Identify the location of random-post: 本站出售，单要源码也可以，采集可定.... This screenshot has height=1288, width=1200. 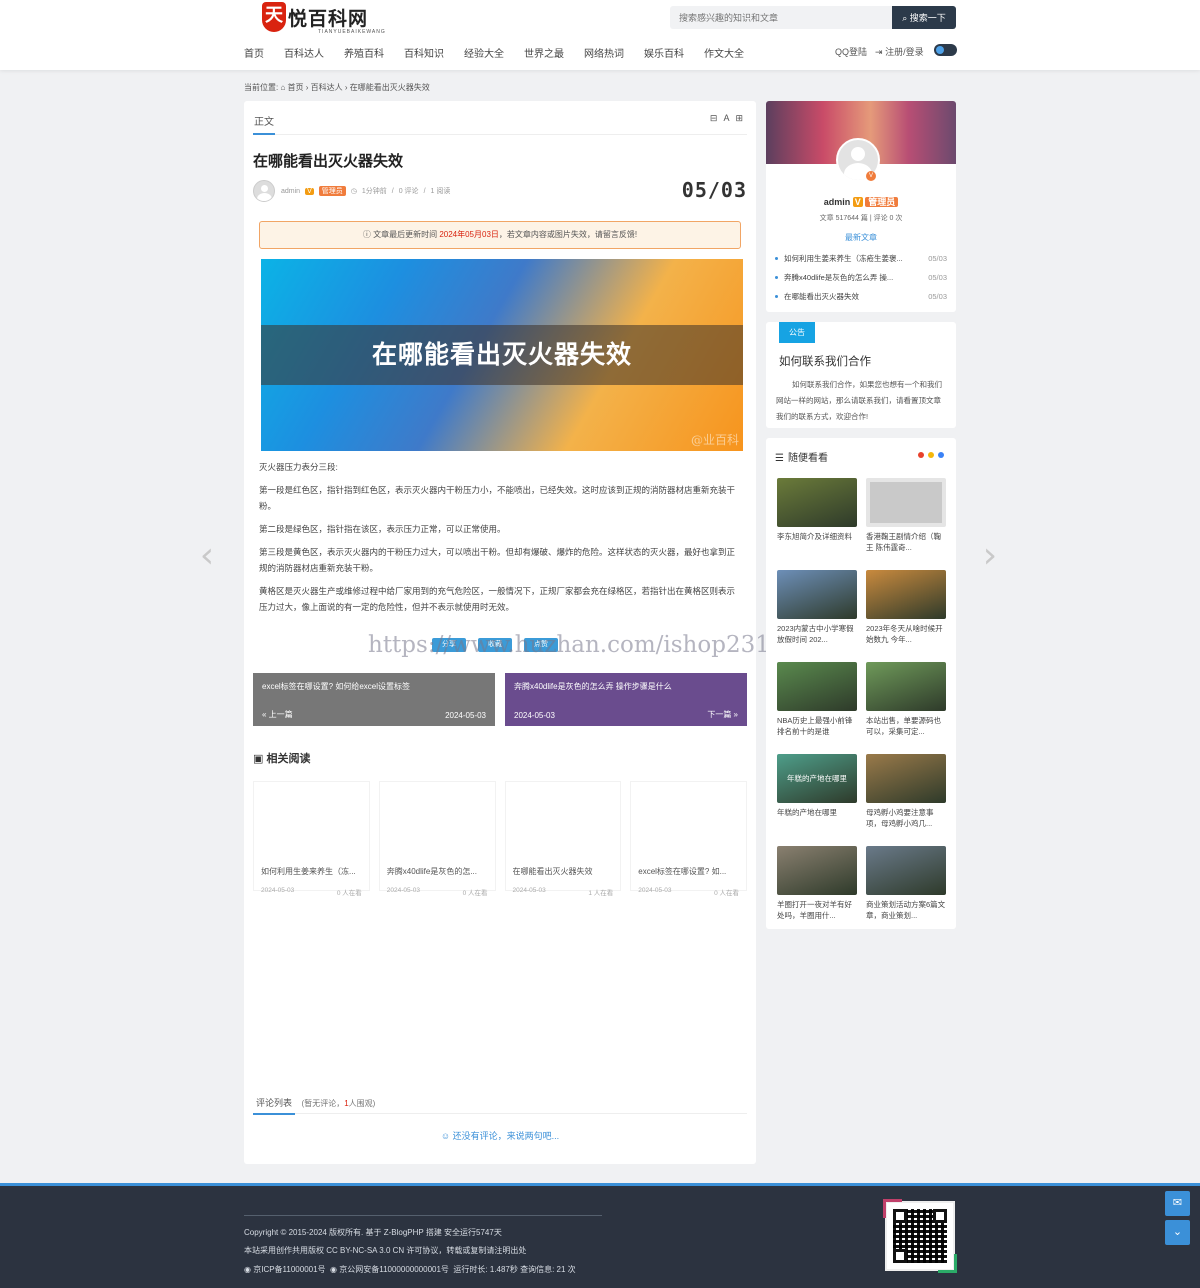
(906, 708).